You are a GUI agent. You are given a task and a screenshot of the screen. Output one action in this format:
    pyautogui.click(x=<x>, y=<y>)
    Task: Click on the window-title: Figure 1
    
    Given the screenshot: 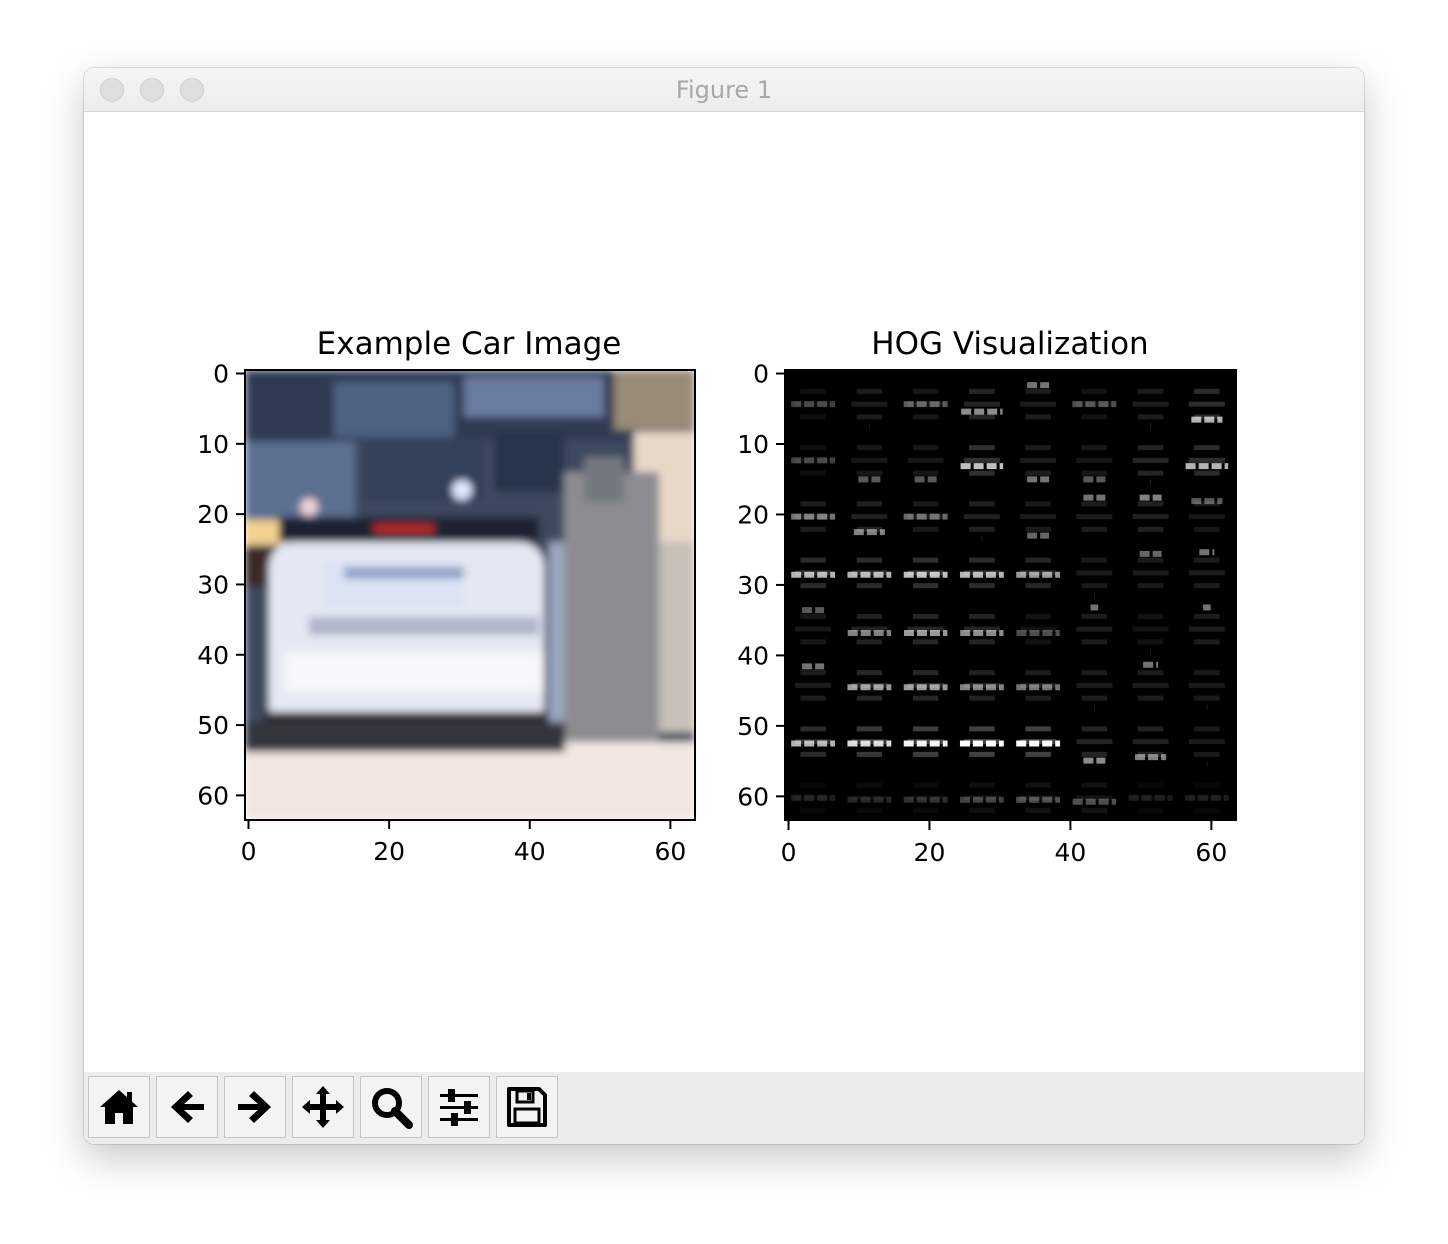 What is the action you would take?
    pyautogui.click(x=724, y=90)
    